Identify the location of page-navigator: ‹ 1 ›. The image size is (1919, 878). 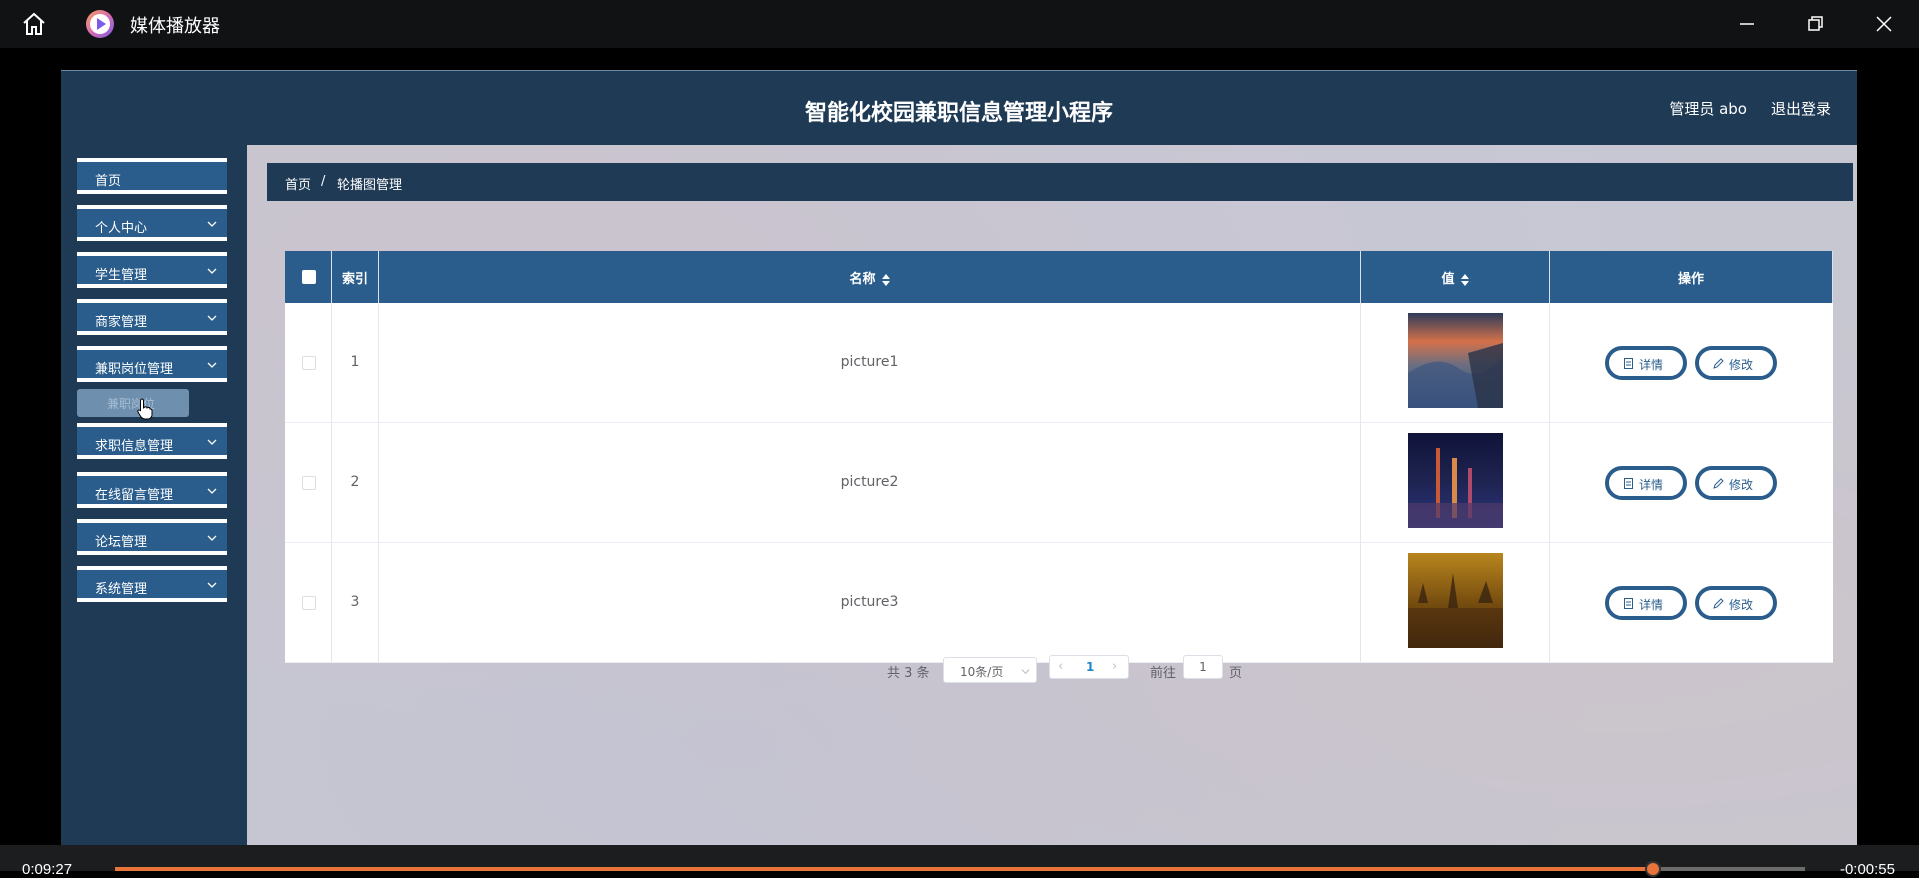
(1089, 667).